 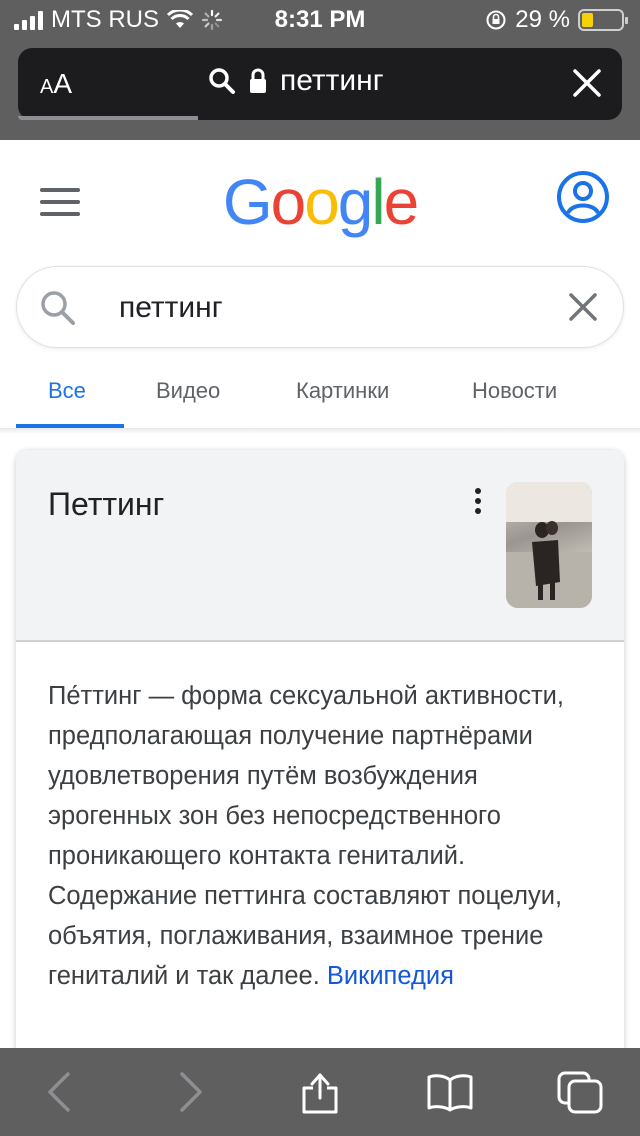 What do you see at coordinates (378, 202) in the screenshot?
I see `logo-letter: l` at bounding box center [378, 202].